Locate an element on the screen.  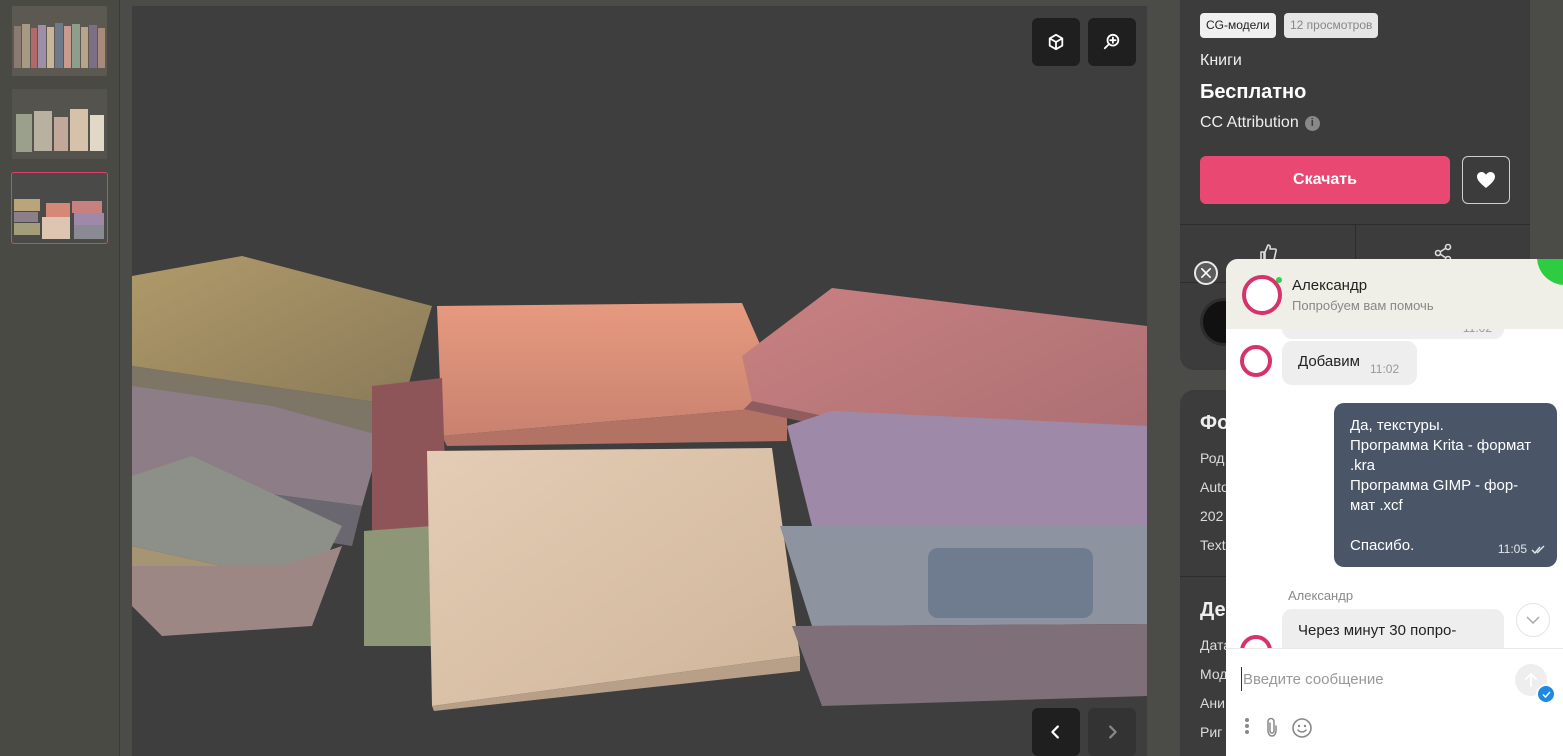
message-time: 11:02 is located at coordinates (1385, 369).